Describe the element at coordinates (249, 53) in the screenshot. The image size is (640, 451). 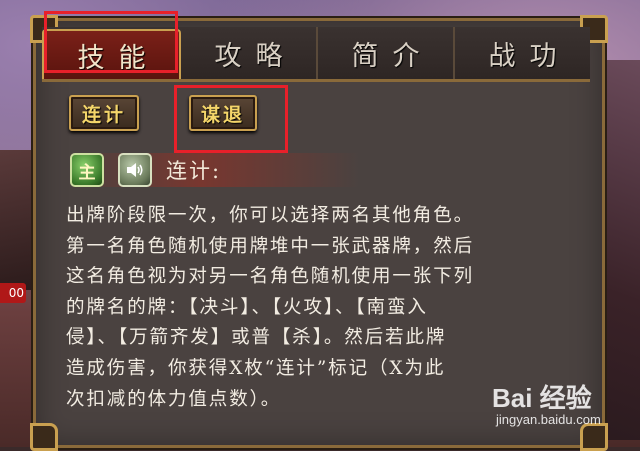
I see `tab-strategy: 攻略` at that location.